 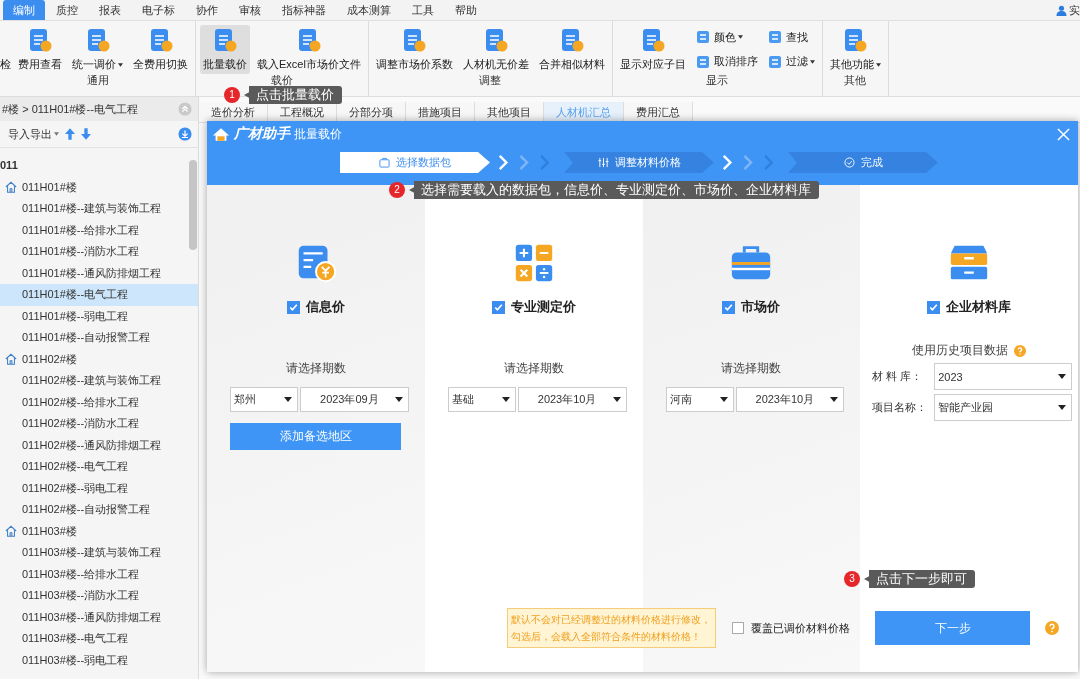 I want to click on group-label: 显示, so click(x=717, y=80).